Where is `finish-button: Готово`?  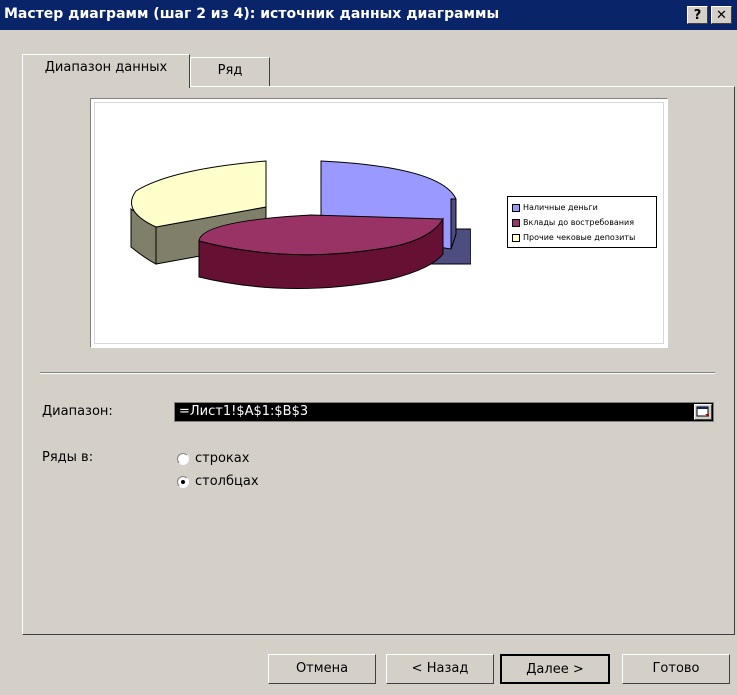 finish-button: Готово is located at coordinates (676, 669).